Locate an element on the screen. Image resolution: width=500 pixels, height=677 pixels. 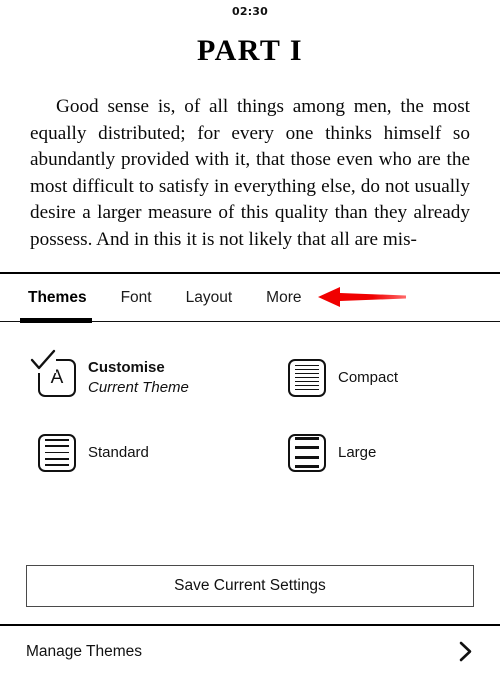
theme-option-sublabel: Current Theme is located at coordinates (138, 387).